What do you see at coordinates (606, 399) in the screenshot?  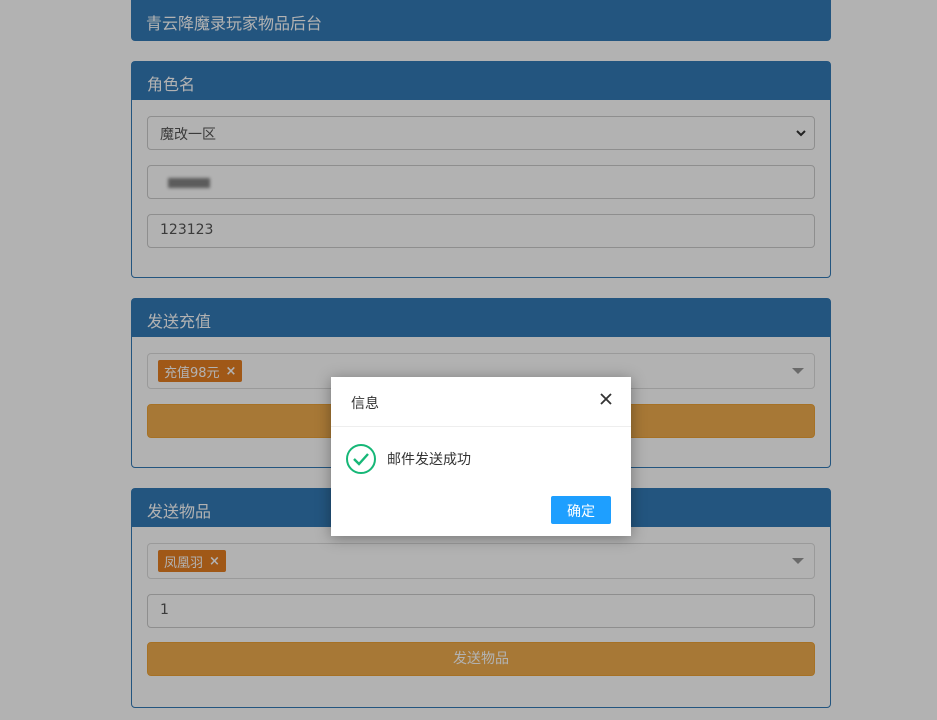 I see `close-icon` at bounding box center [606, 399].